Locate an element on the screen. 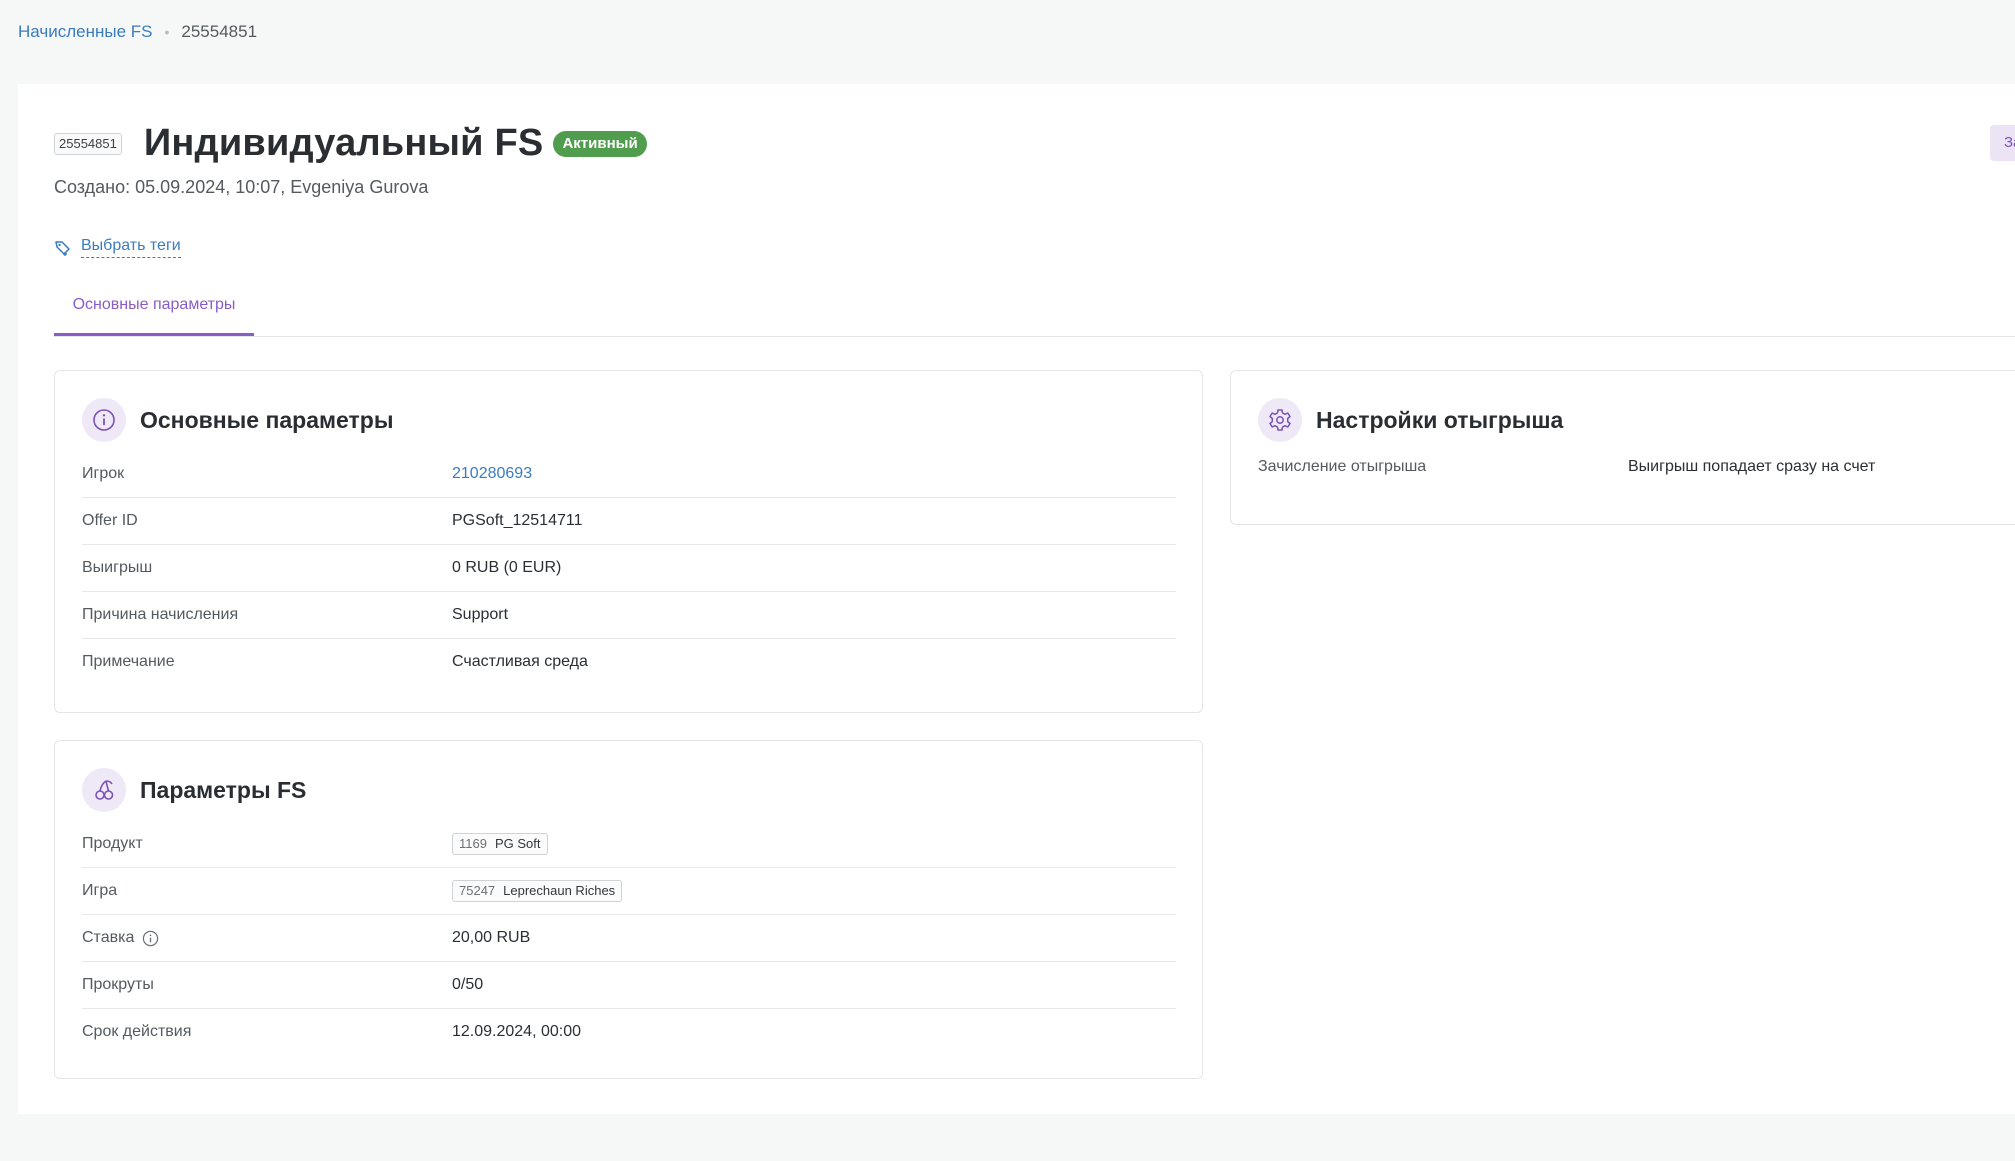 The height and width of the screenshot is (1161, 2015). param-row-bet: Ставка 20,00 RUB is located at coordinates (629, 938).